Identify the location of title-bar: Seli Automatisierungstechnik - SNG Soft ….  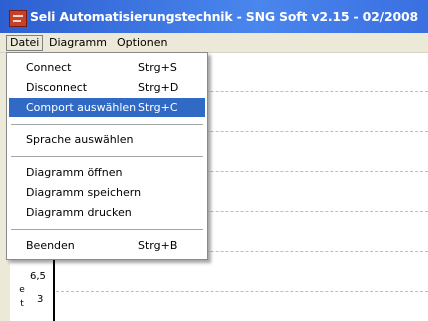
(214, 16).